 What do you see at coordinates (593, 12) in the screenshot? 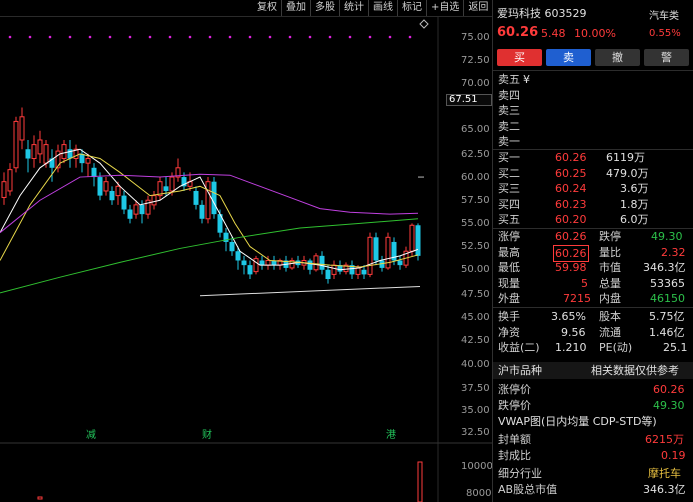
I see `stock-header: 爱玛科技 603529 汽车类` at bounding box center [593, 12].